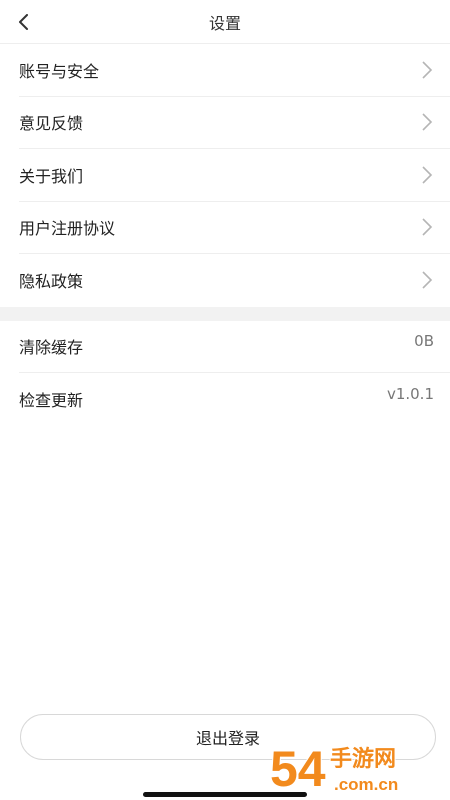 The image size is (450, 800). I want to click on watermark-logo: 54 手游网 .com.cn, so click(334, 768).